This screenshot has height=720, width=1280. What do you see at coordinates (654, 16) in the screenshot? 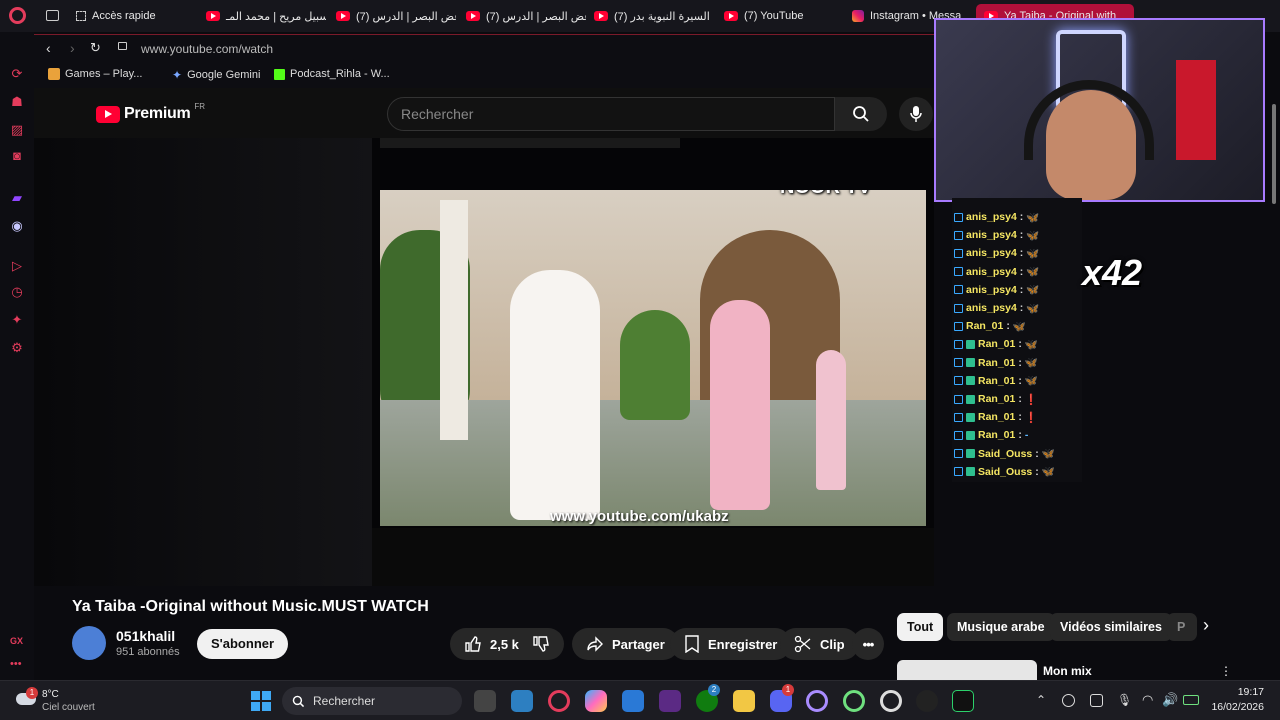
I see `tab-youtube-4: (7) السيرة النبوية بدر` at bounding box center [654, 16].